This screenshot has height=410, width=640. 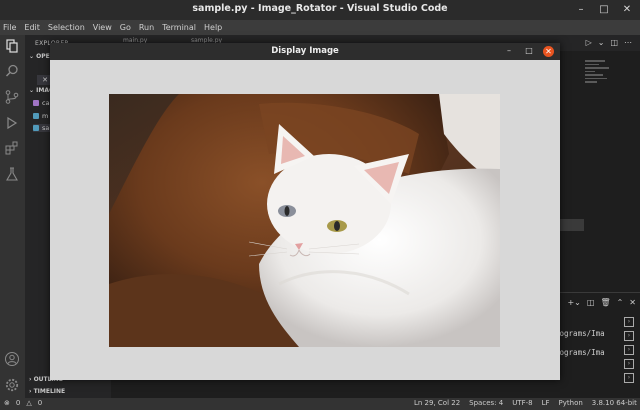 What do you see at coordinates (32, 27) in the screenshot?
I see `menu-edit: Edit` at bounding box center [32, 27].